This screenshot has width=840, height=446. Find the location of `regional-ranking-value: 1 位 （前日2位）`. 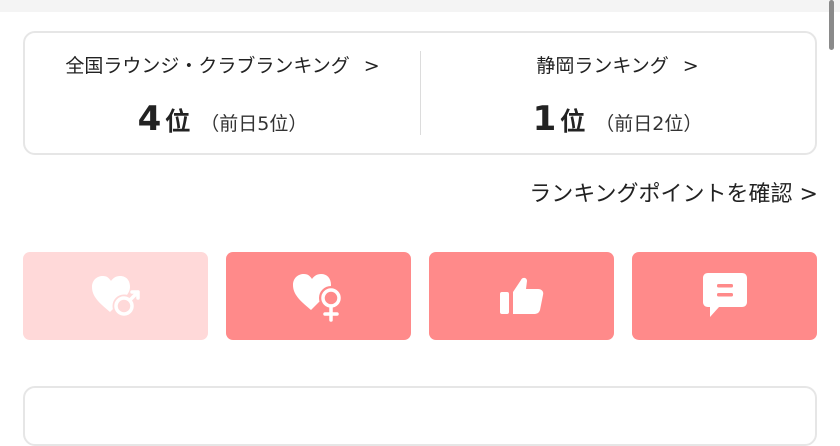

regional-ranking-value: 1 位 （前日2位） is located at coordinates (617, 119).